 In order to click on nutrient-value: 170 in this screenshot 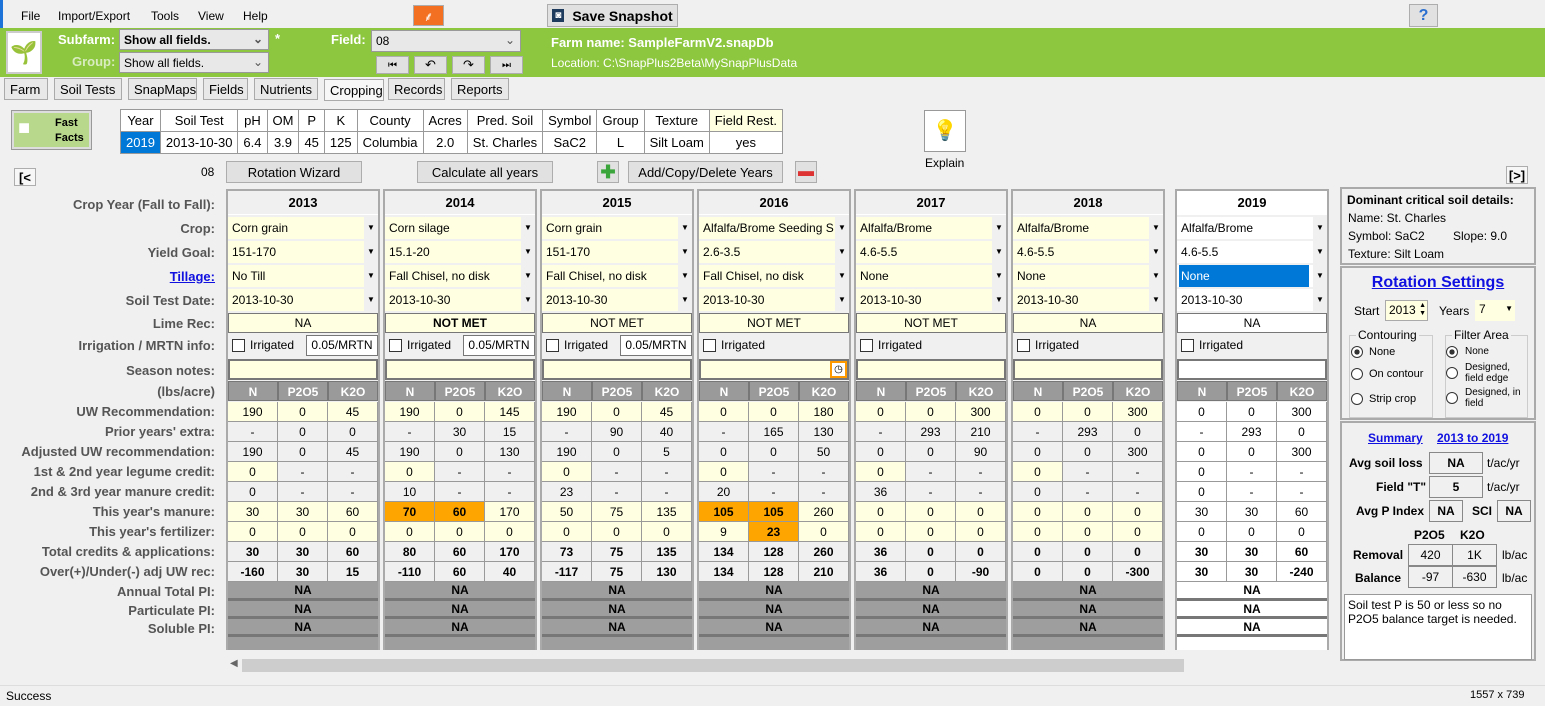, I will do `click(510, 512)`.